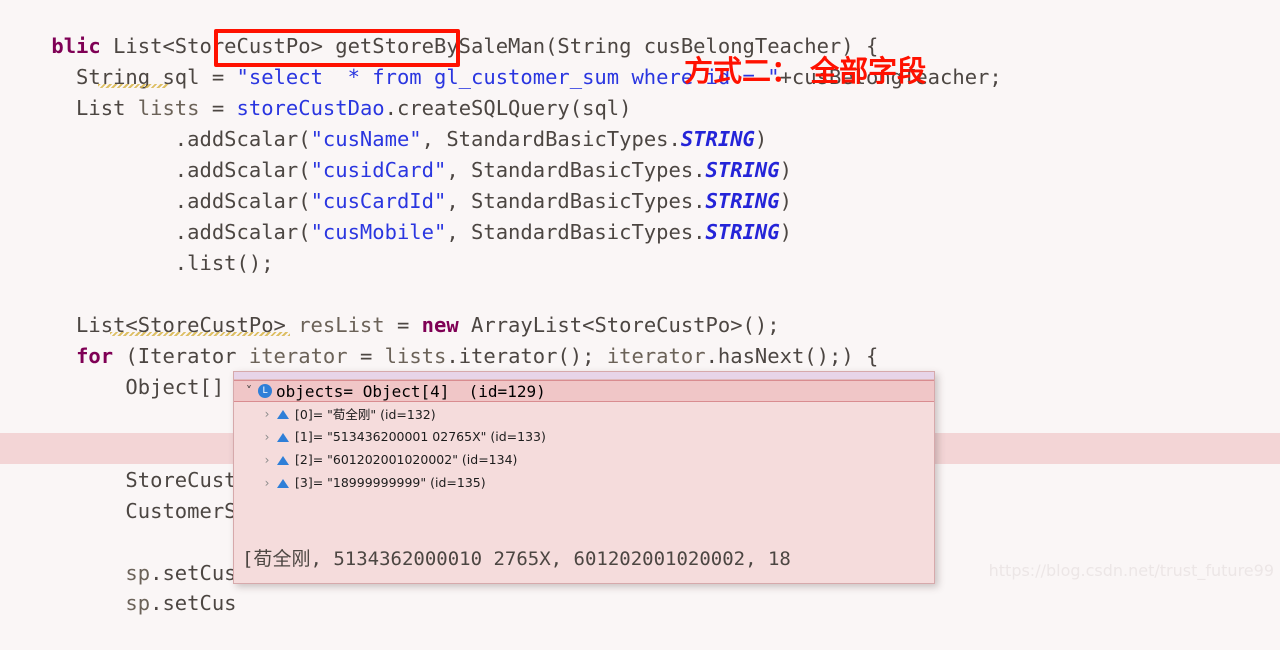 The height and width of the screenshot is (650, 1280). What do you see at coordinates (265, 391) in the screenshot?
I see `local-variable-icon: L` at bounding box center [265, 391].